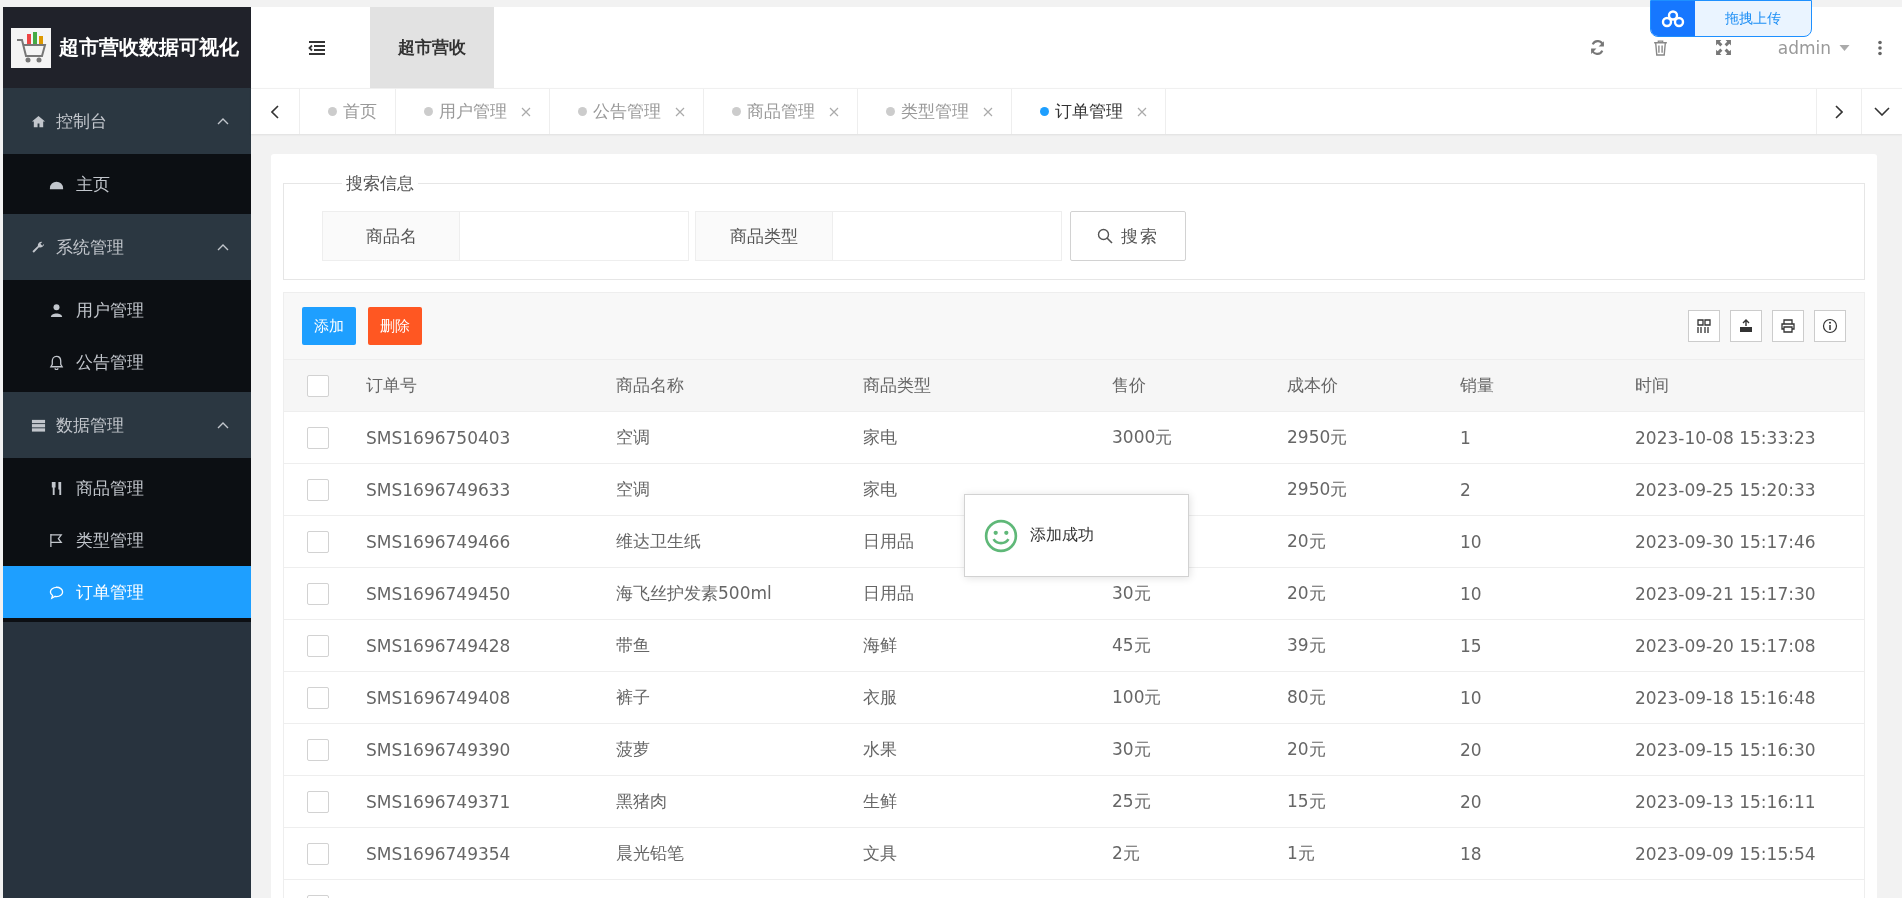 The image size is (1902, 898). I want to click on table-cell: 裤子, so click(633, 697).